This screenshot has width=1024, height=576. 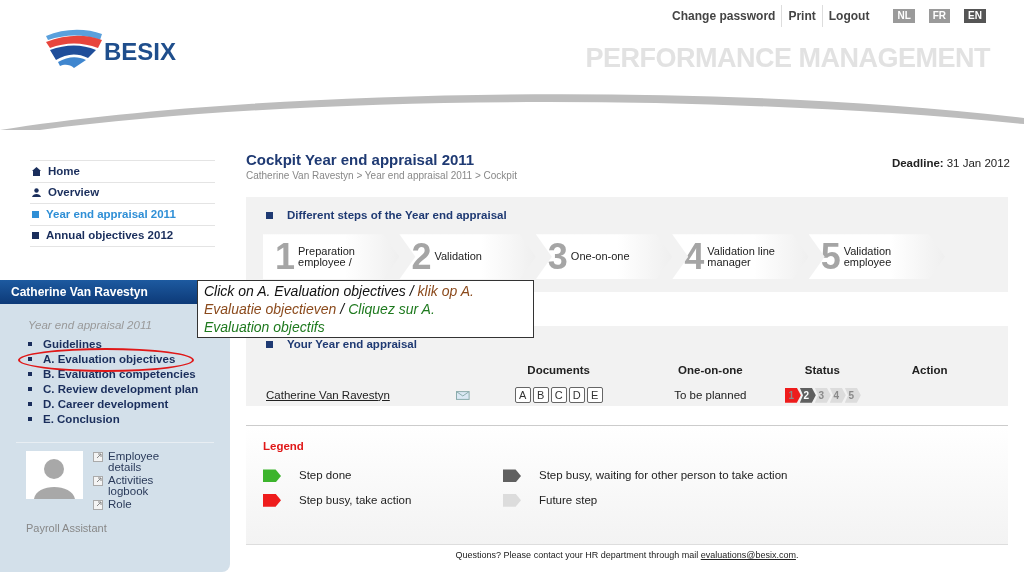 I want to click on legend-label: Step busy, waiting for other person to take action, so click(x=663, y=476).